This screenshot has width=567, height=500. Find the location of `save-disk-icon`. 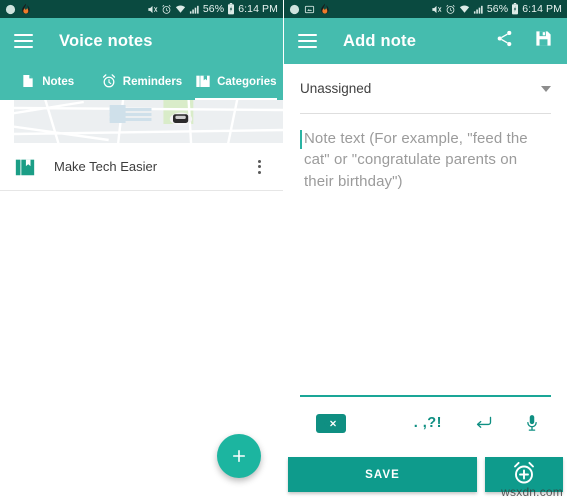

save-disk-icon is located at coordinates (543, 41).